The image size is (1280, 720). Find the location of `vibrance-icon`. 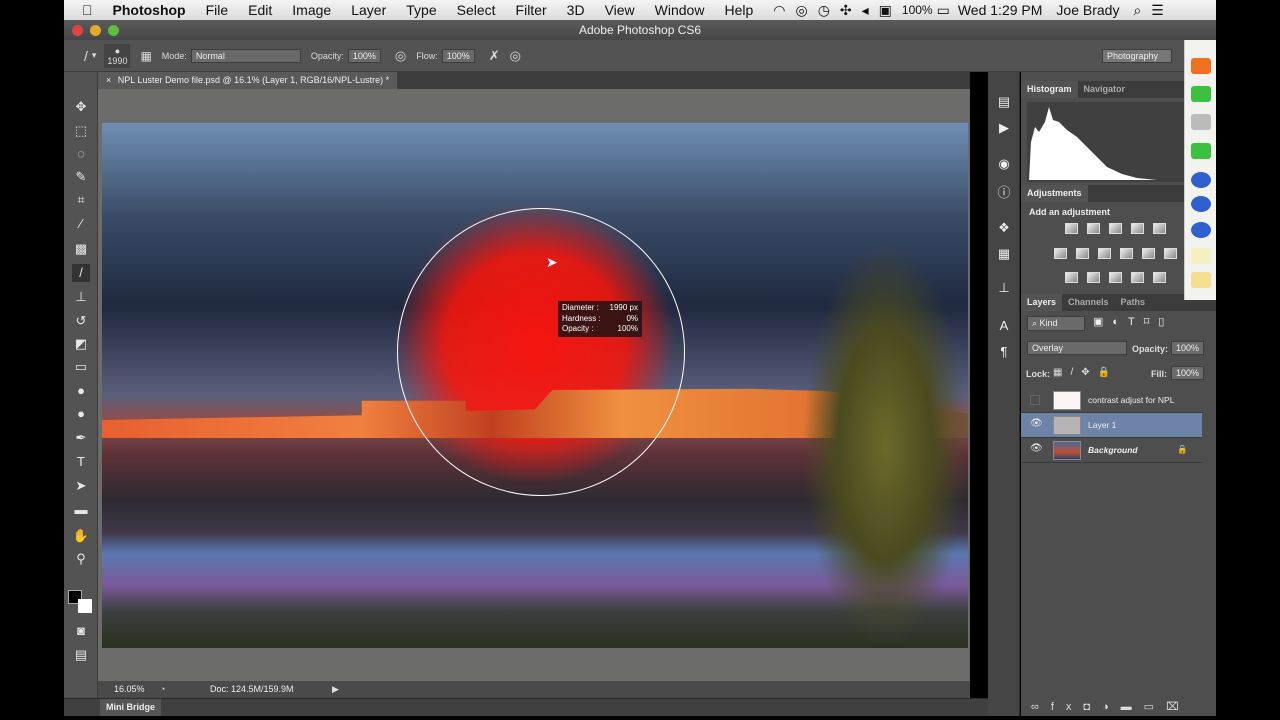

vibrance-icon is located at coordinates (1159, 228).